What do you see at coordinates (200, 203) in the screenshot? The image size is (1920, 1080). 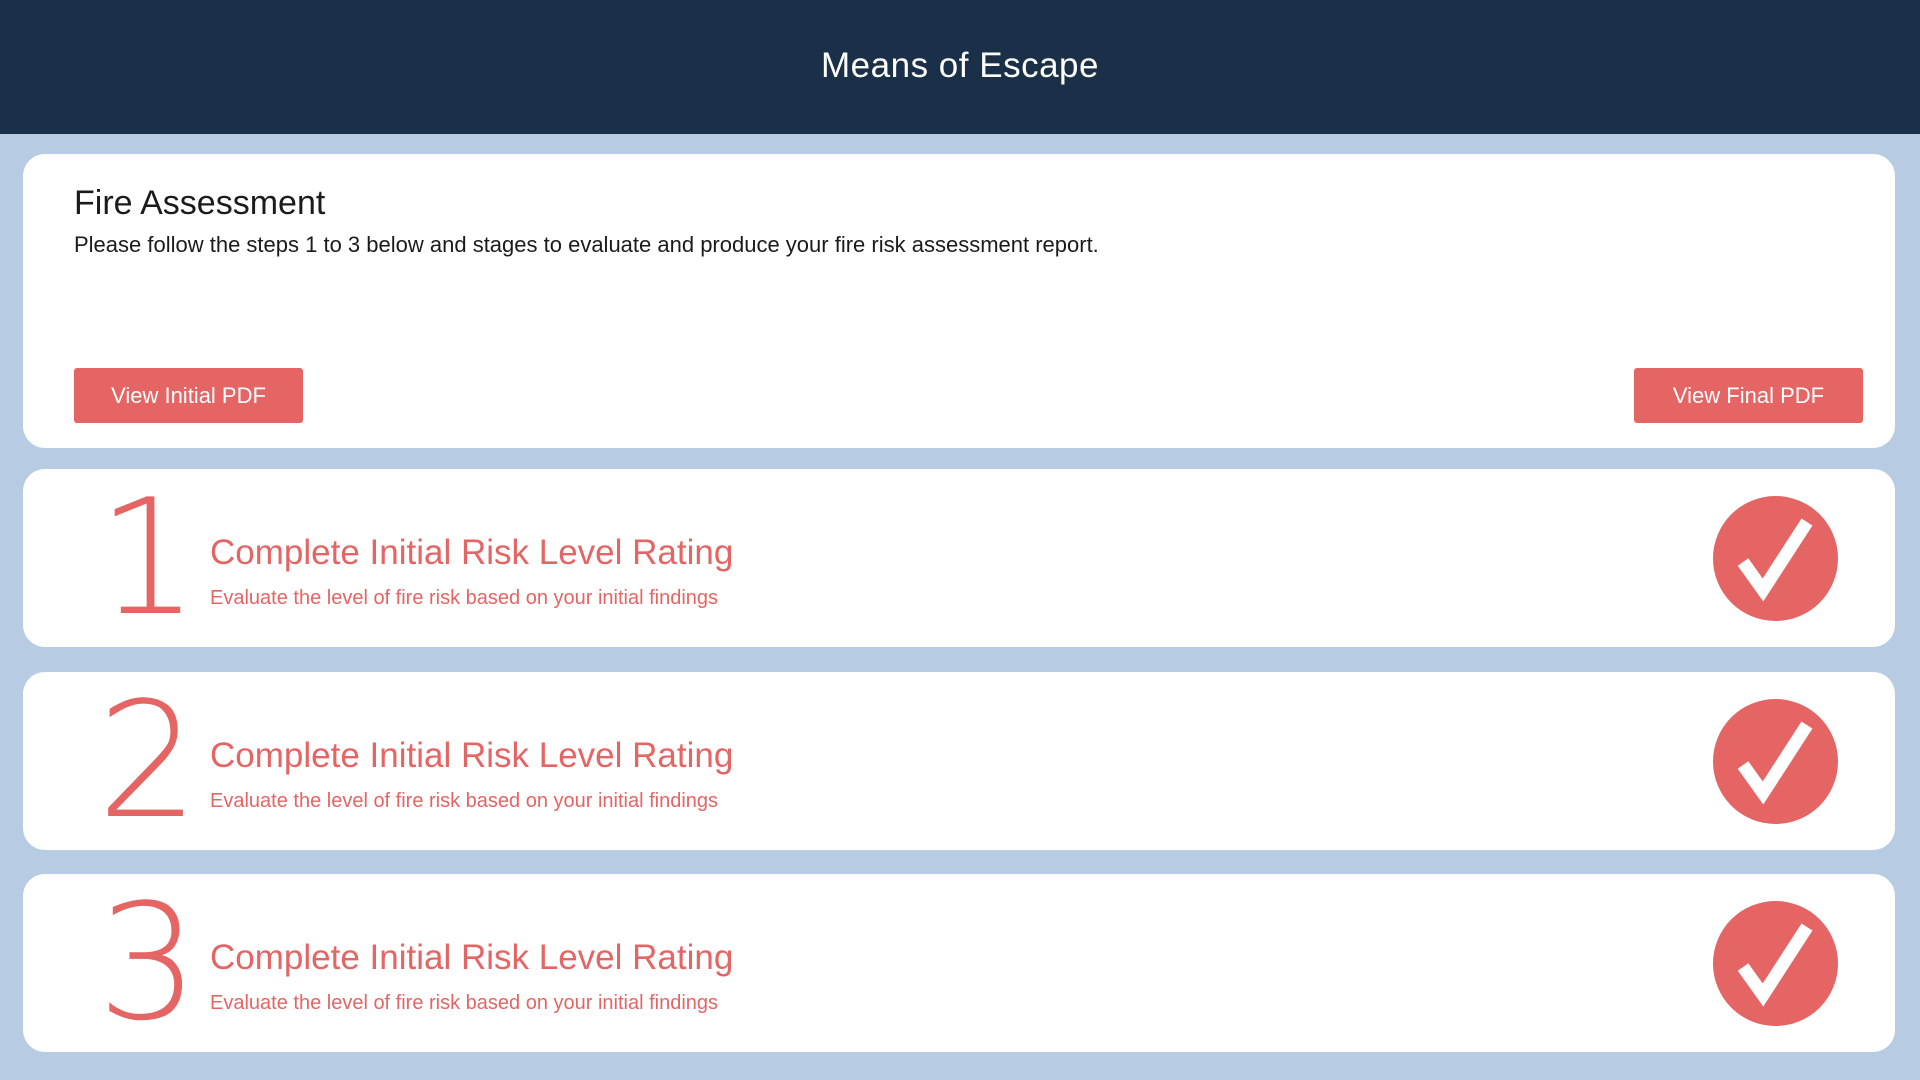 I see `fire-assessment-title: Fire Assessment` at bounding box center [200, 203].